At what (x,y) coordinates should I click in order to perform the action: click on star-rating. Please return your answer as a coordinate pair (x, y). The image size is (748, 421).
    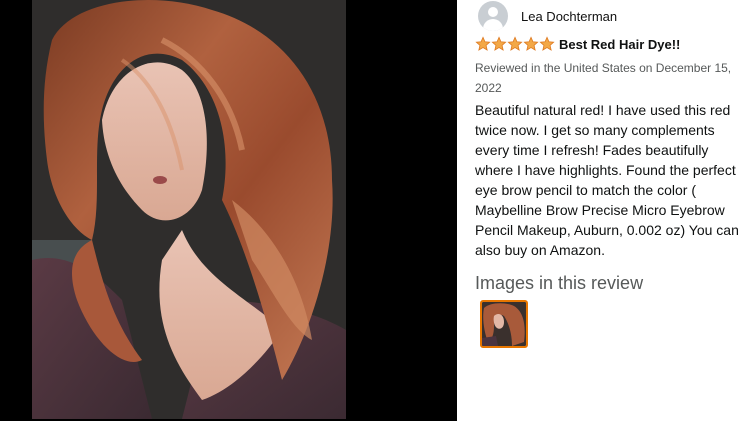
    Looking at the image, I should click on (515, 44).